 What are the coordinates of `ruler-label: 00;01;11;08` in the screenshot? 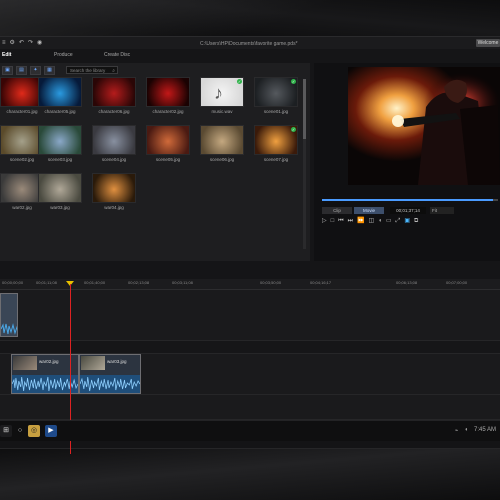 It's located at (46, 282).